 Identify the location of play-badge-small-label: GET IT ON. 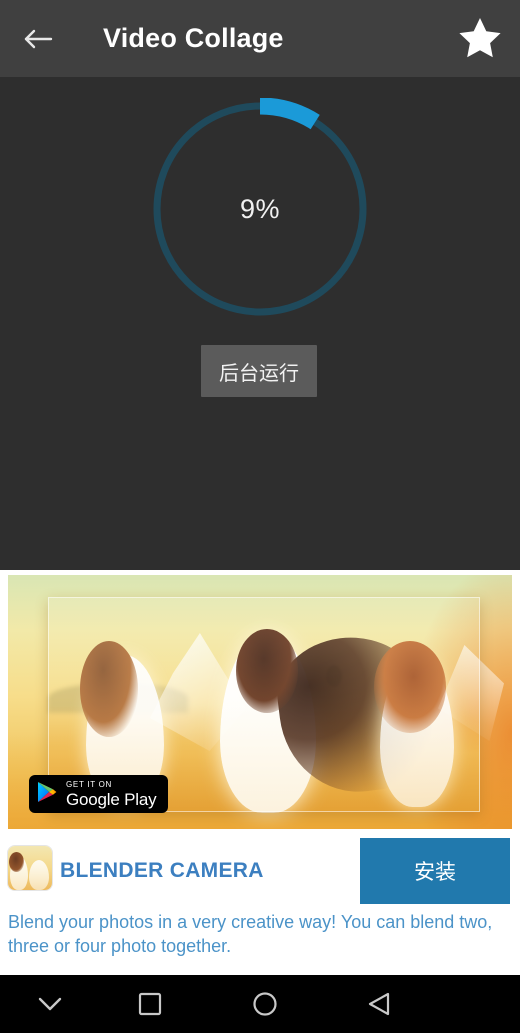
(89, 784).